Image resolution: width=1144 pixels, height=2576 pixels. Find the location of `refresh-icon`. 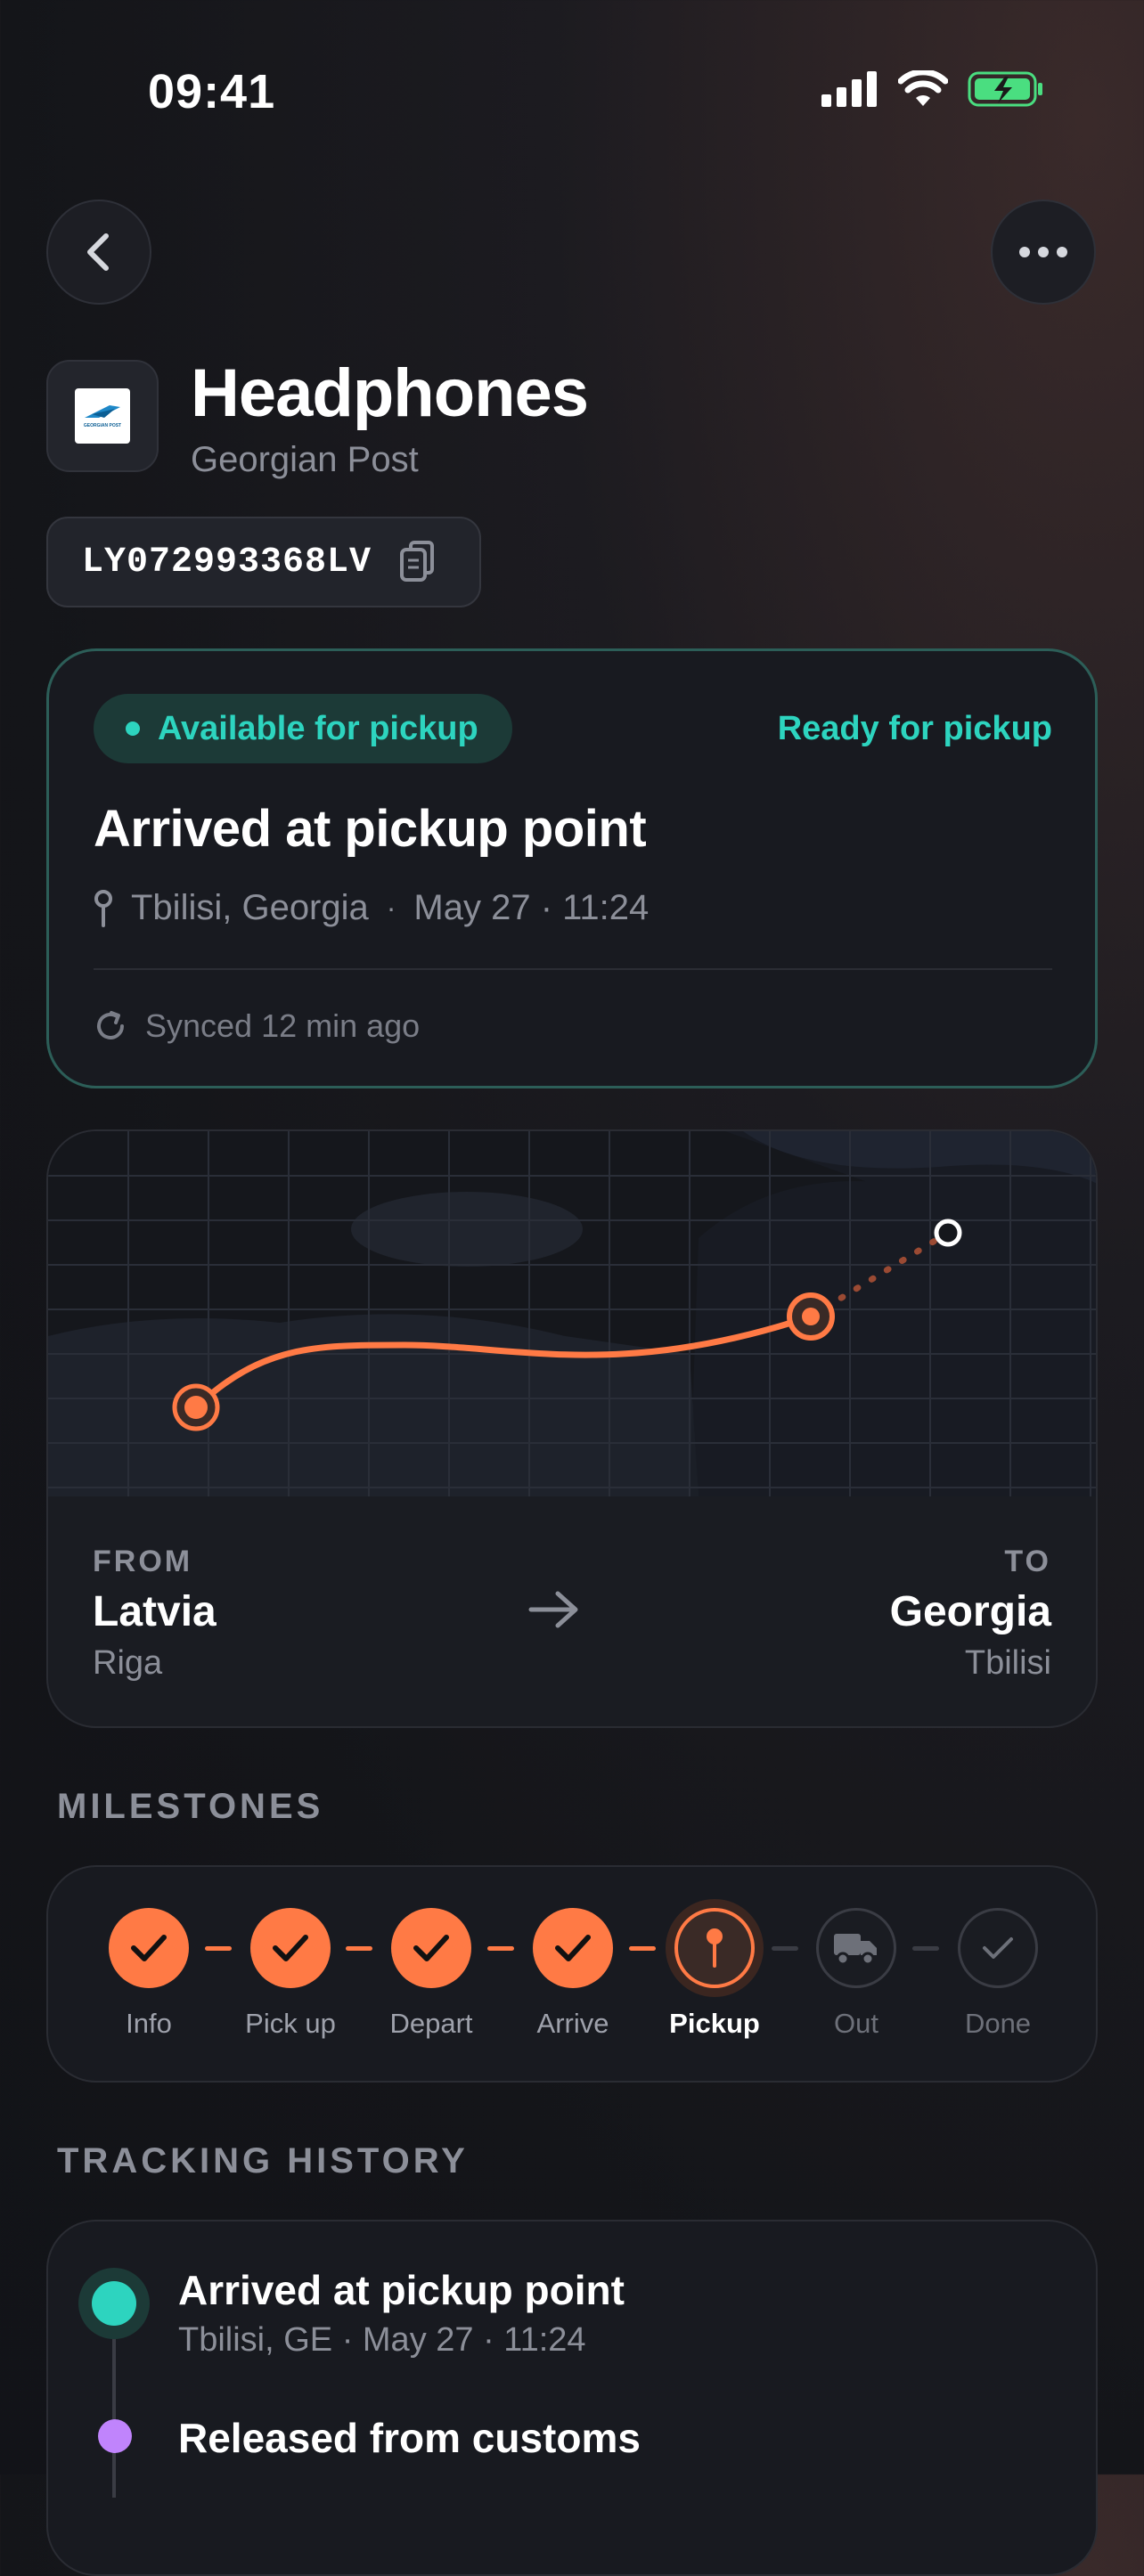

refresh-icon is located at coordinates (110, 1026).